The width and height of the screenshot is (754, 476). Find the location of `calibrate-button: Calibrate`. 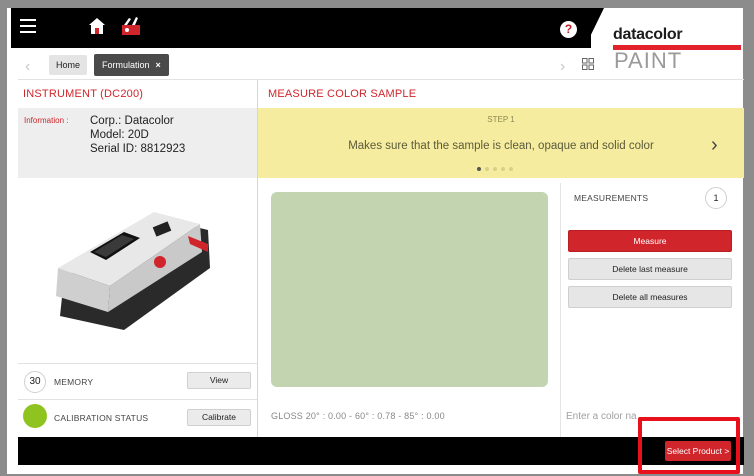

calibrate-button: Calibrate is located at coordinates (219, 417).